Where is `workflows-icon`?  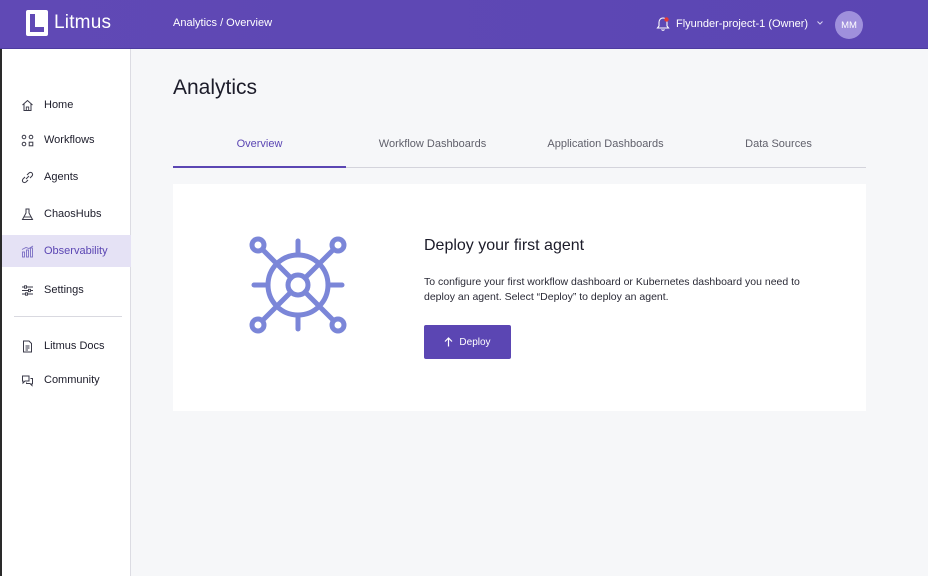
workflows-icon is located at coordinates (27, 140).